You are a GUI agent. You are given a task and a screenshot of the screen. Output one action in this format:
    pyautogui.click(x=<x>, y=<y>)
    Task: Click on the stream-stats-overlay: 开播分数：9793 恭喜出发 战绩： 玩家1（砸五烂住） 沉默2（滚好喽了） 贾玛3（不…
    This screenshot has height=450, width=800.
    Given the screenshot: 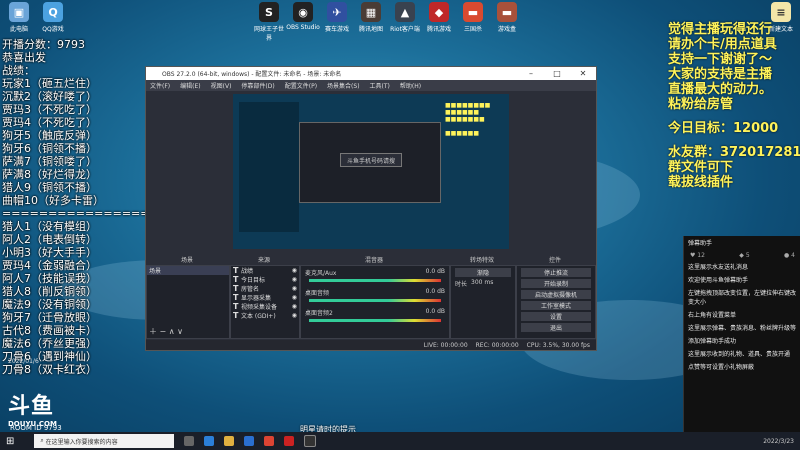 What is the action you would take?
    pyautogui.click(x=80, y=207)
    